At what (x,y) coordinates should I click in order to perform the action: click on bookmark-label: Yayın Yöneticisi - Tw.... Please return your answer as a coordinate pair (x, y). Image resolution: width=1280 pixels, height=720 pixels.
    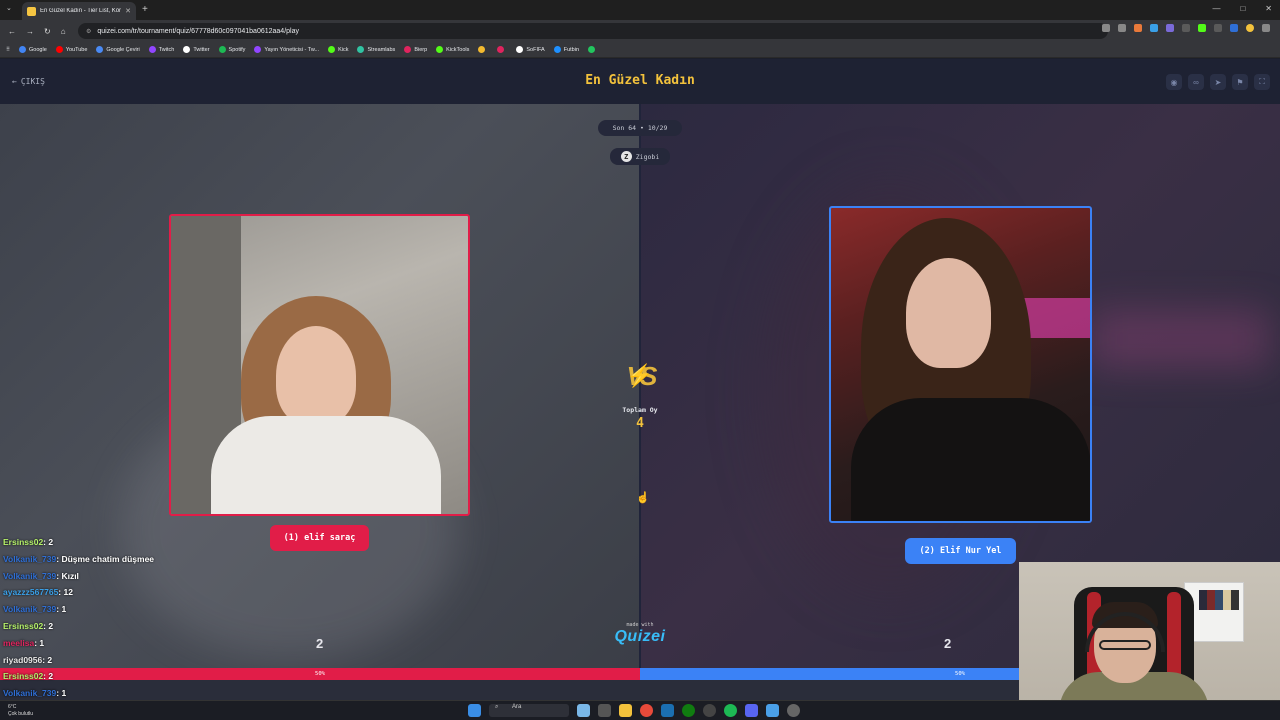
    Looking at the image, I should click on (292, 49).